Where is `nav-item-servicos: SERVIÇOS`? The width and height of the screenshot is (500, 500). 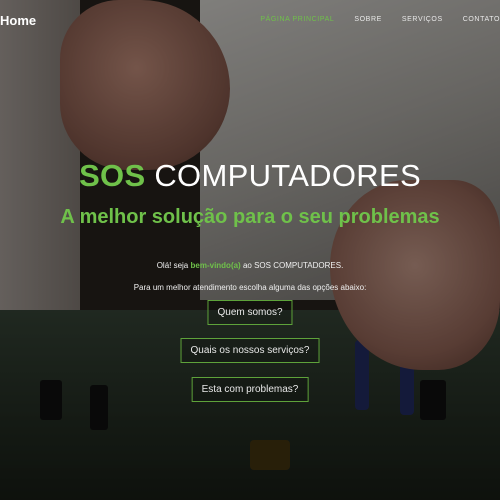
nav-item-servicos: SERVIÇOS is located at coordinates (422, 19).